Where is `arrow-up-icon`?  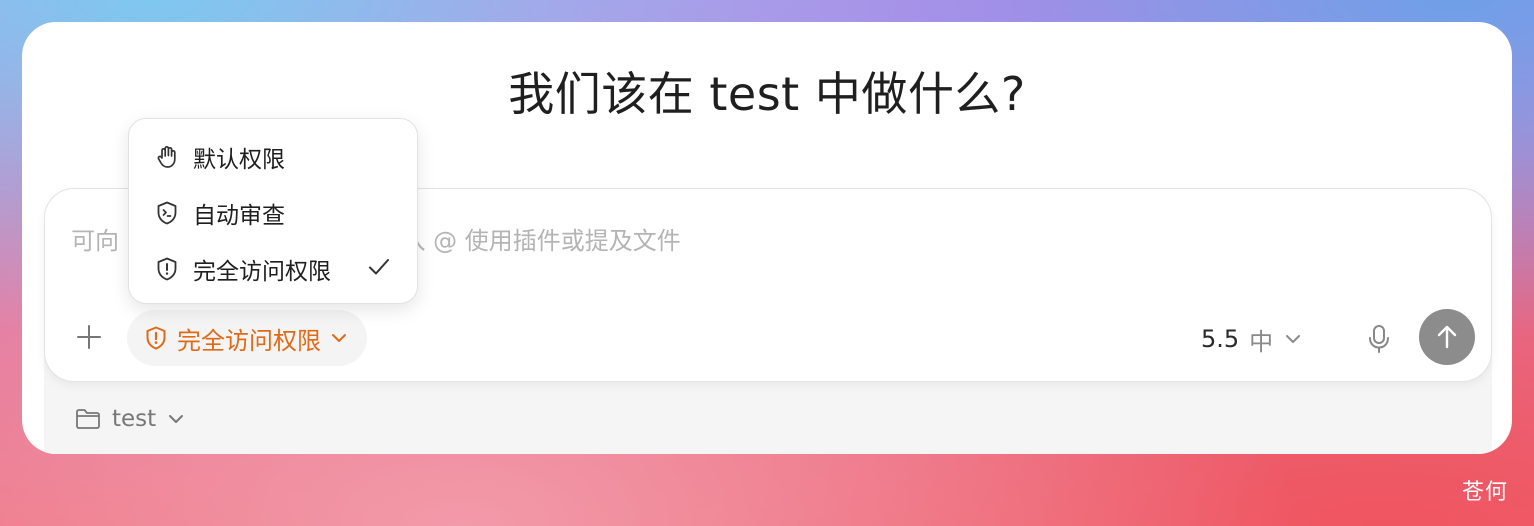 arrow-up-icon is located at coordinates (1447, 337).